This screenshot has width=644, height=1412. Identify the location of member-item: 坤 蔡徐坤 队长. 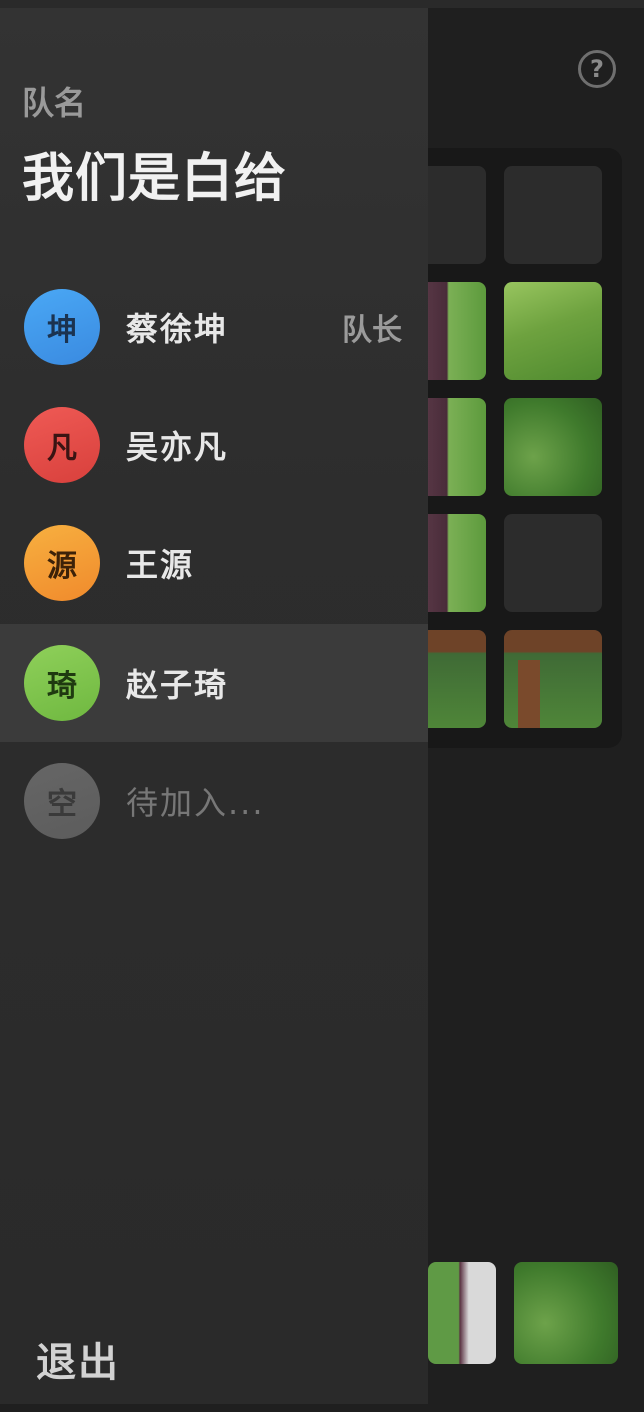
(214, 327).